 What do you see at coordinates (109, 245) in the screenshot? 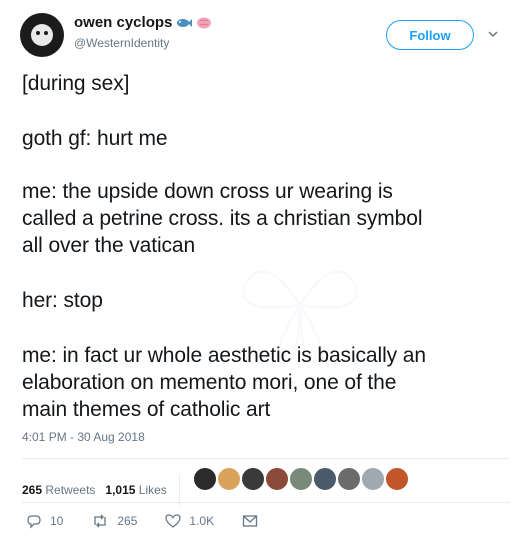
I see `tweet-line: all over the vatican` at bounding box center [109, 245].